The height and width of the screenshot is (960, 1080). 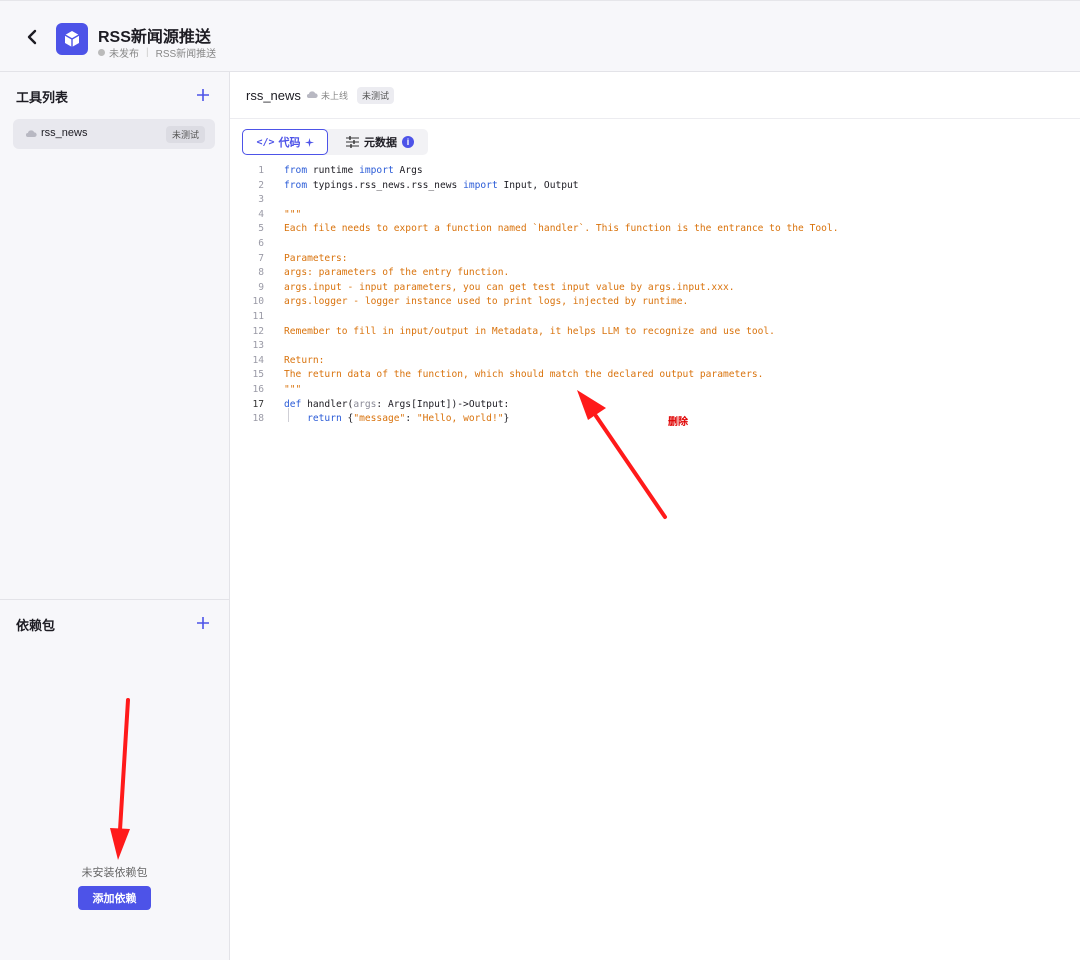 I want to click on sidebar-item-label: rss_news, so click(x=64, y=133).